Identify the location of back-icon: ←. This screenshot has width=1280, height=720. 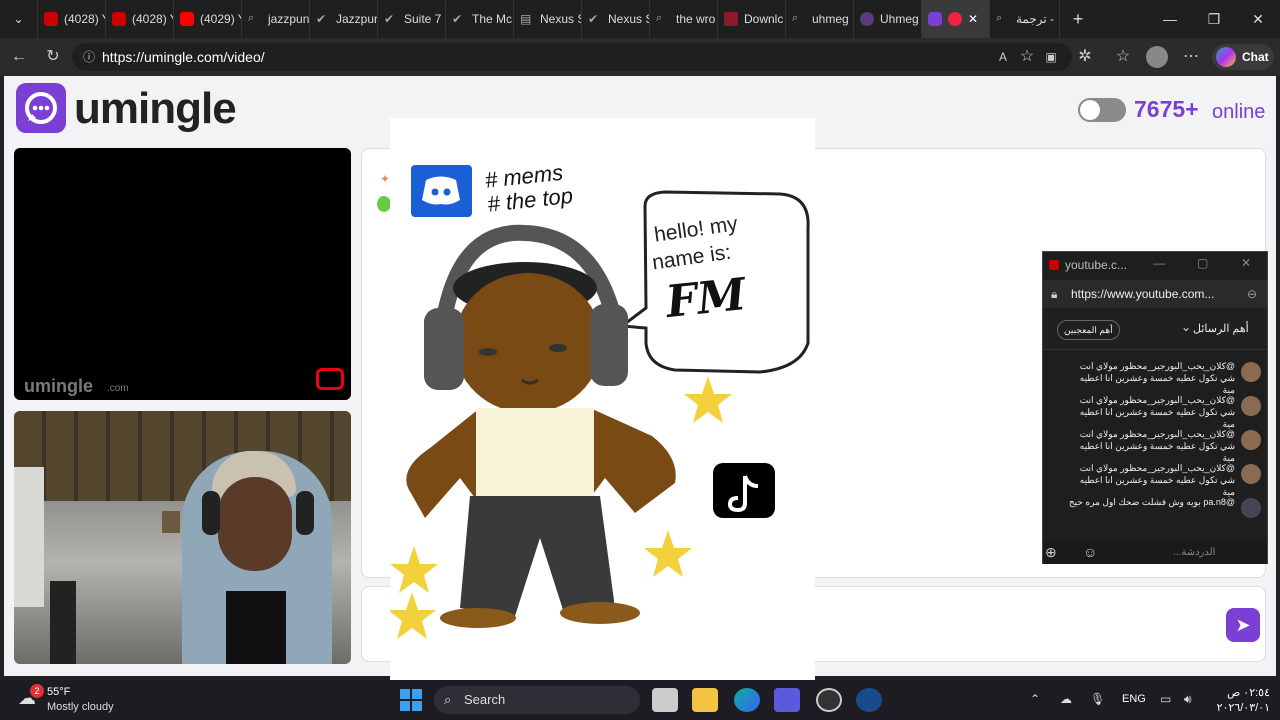
(19, 57).